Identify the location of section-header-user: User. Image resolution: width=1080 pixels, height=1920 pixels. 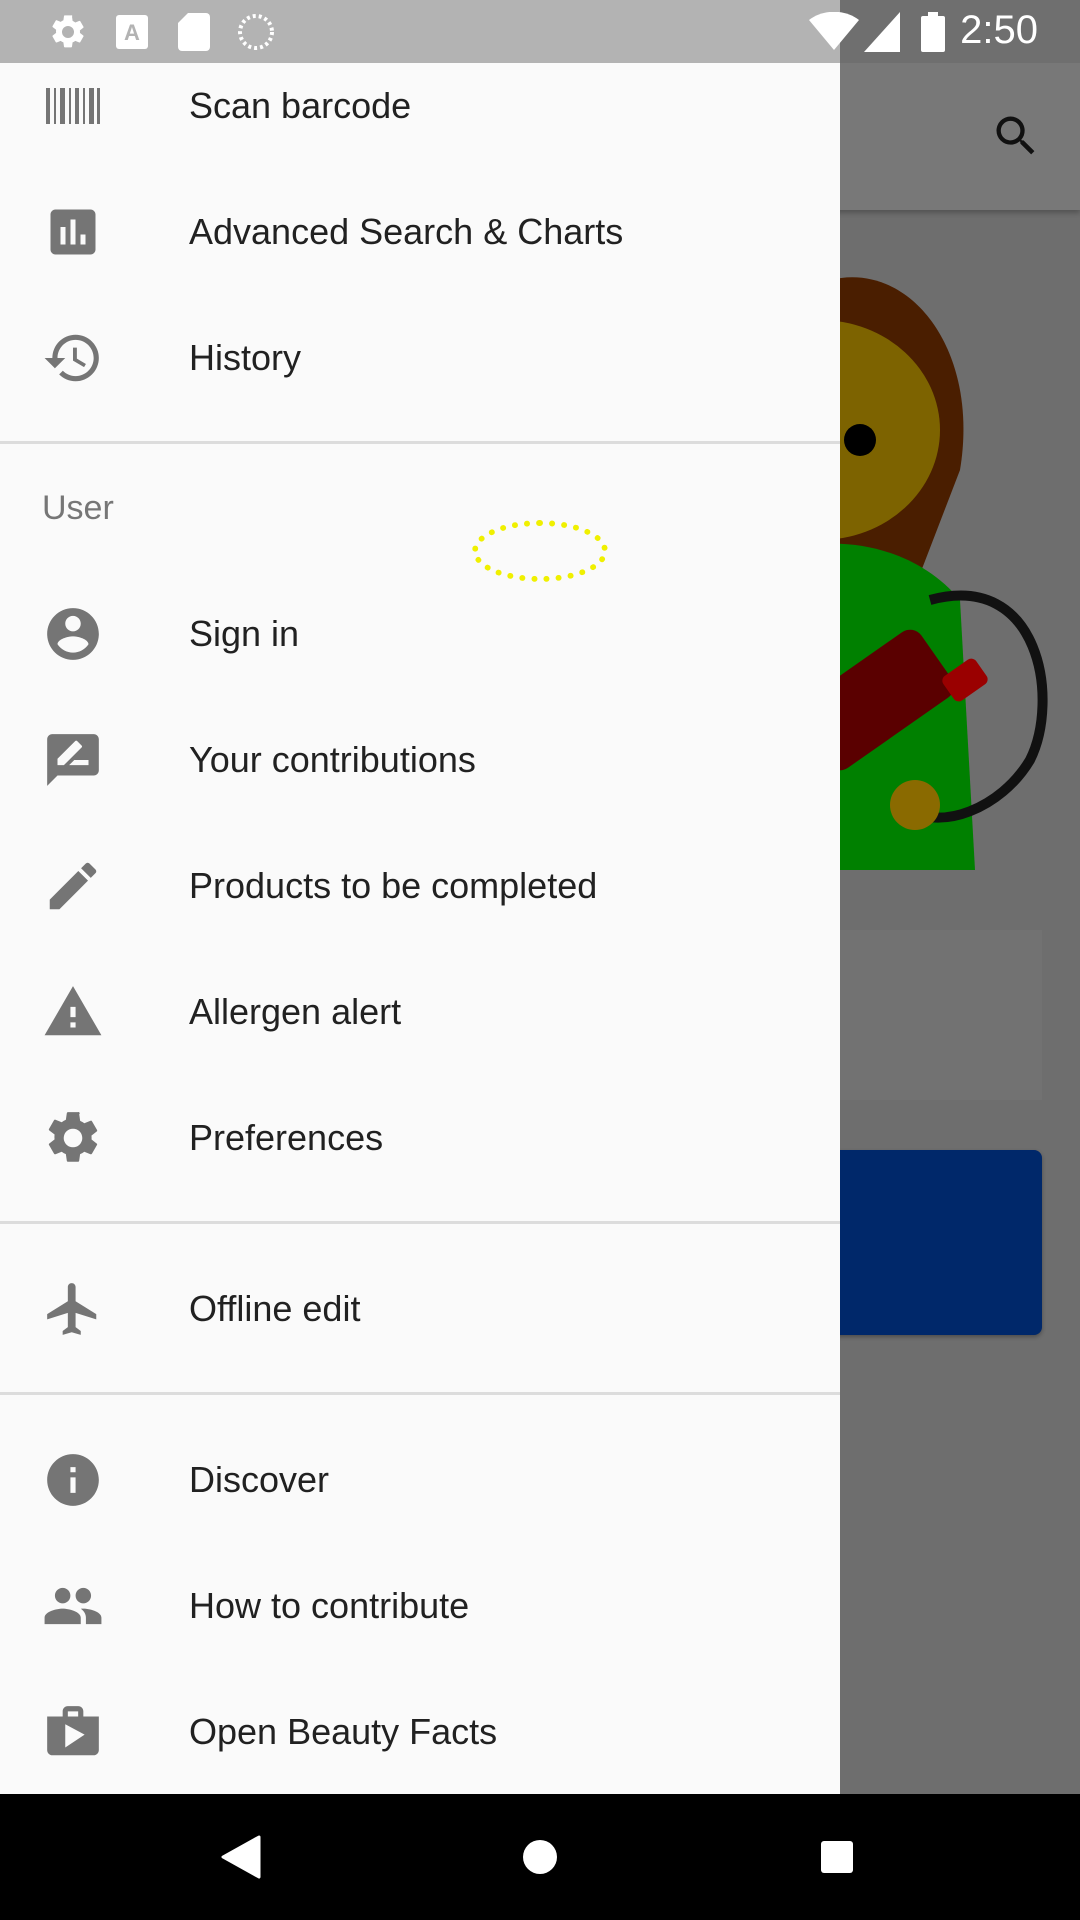
(78, 508).